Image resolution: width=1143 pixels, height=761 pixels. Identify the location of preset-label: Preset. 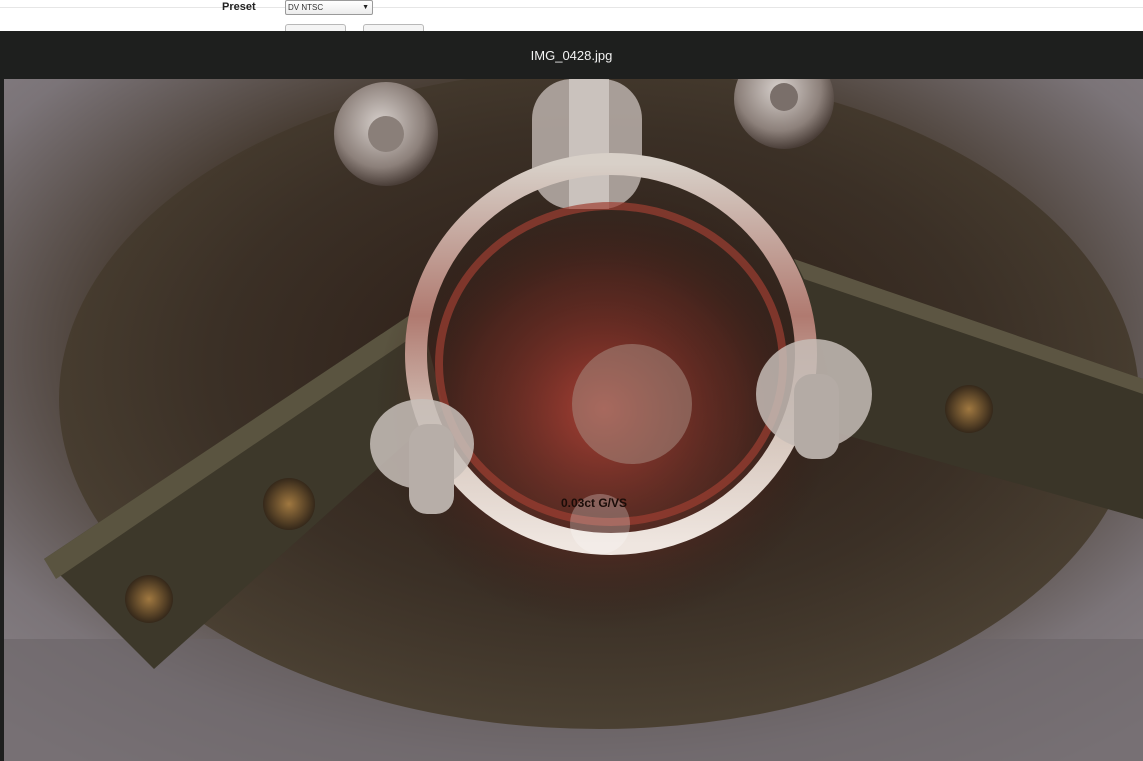
(239, 7).